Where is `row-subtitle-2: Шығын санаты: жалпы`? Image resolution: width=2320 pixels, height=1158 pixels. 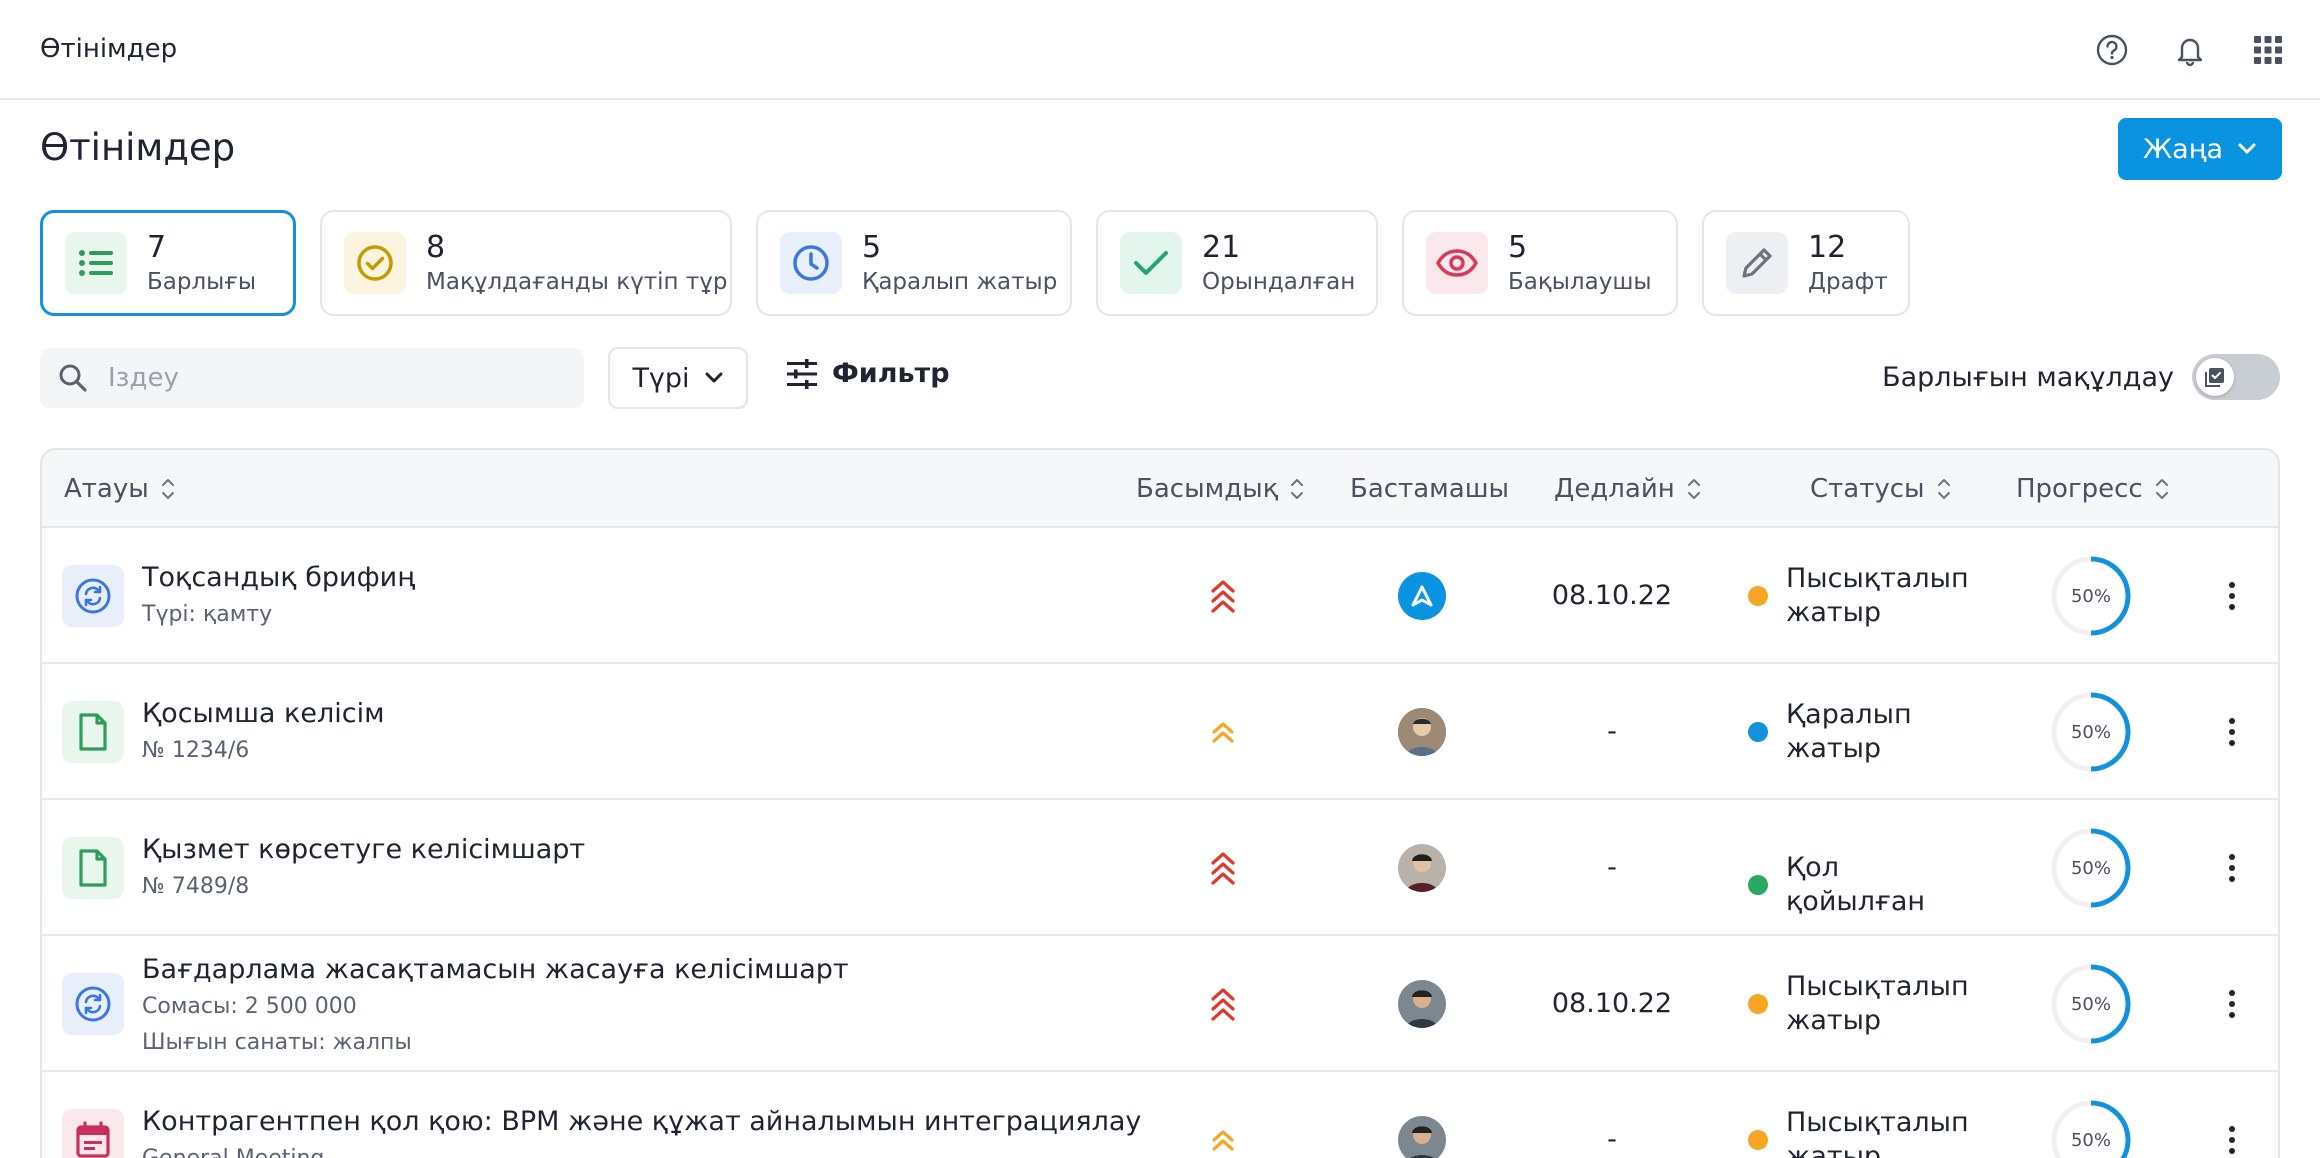 row-subtitle-2: Шығын санаты: жалпы is located at coordinates (277, 1042).